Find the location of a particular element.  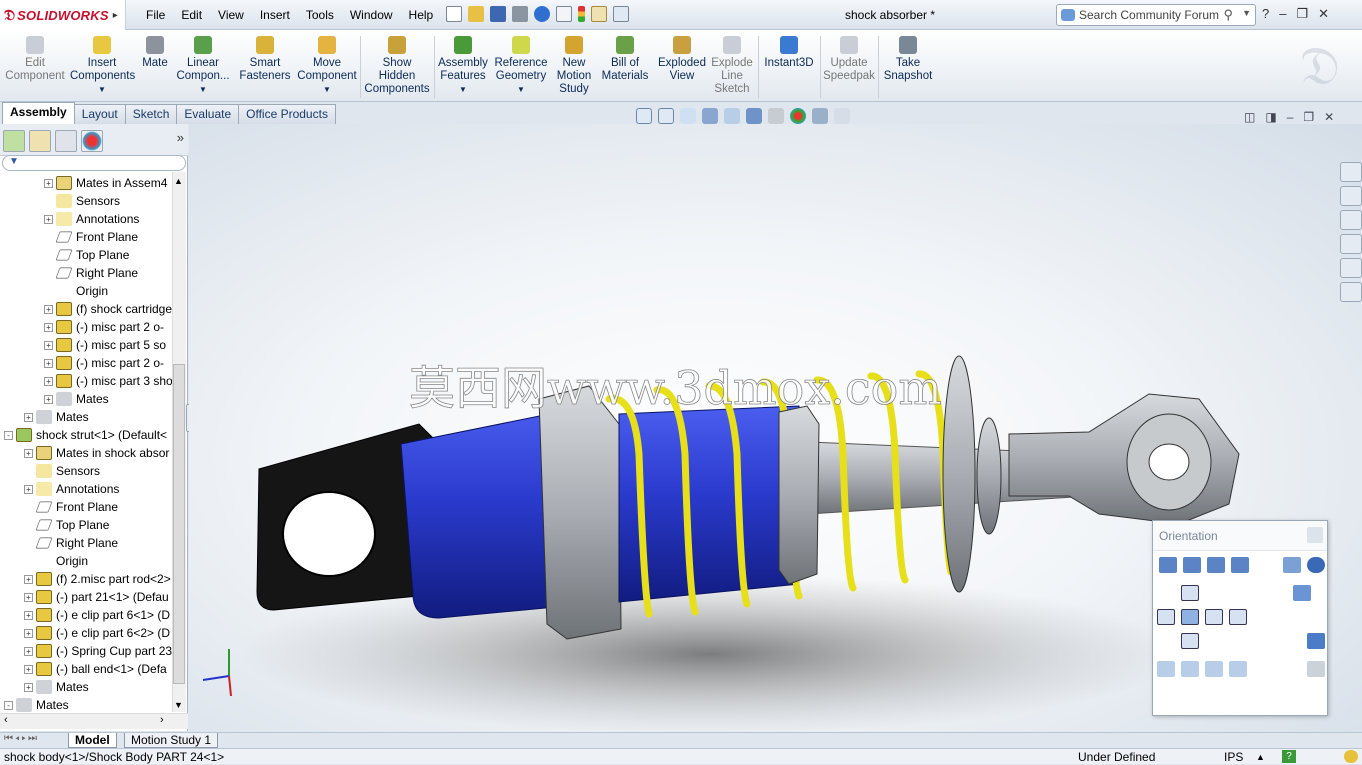

front-view-icon is located at coordinates (1190, 617).